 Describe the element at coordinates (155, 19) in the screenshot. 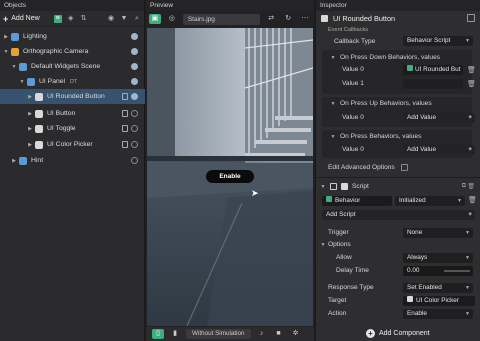

I see `image-icon: ▣` at that location.